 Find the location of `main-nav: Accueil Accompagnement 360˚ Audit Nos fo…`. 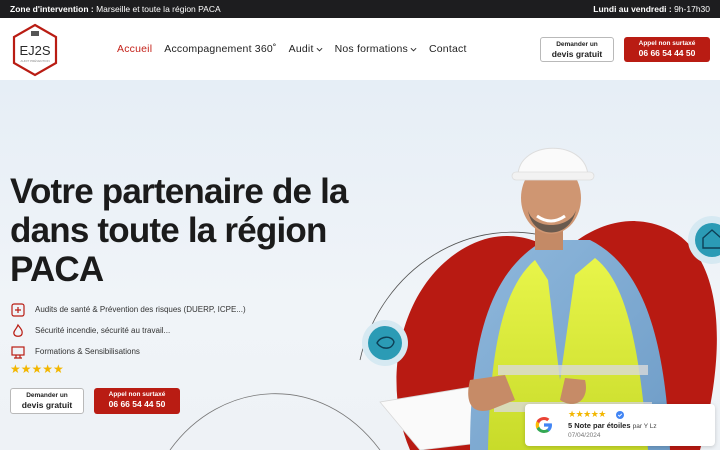

main-nav: Accueil Accompagnement 360˚ Audit Nos fo… is located at coordinates (298, 49).